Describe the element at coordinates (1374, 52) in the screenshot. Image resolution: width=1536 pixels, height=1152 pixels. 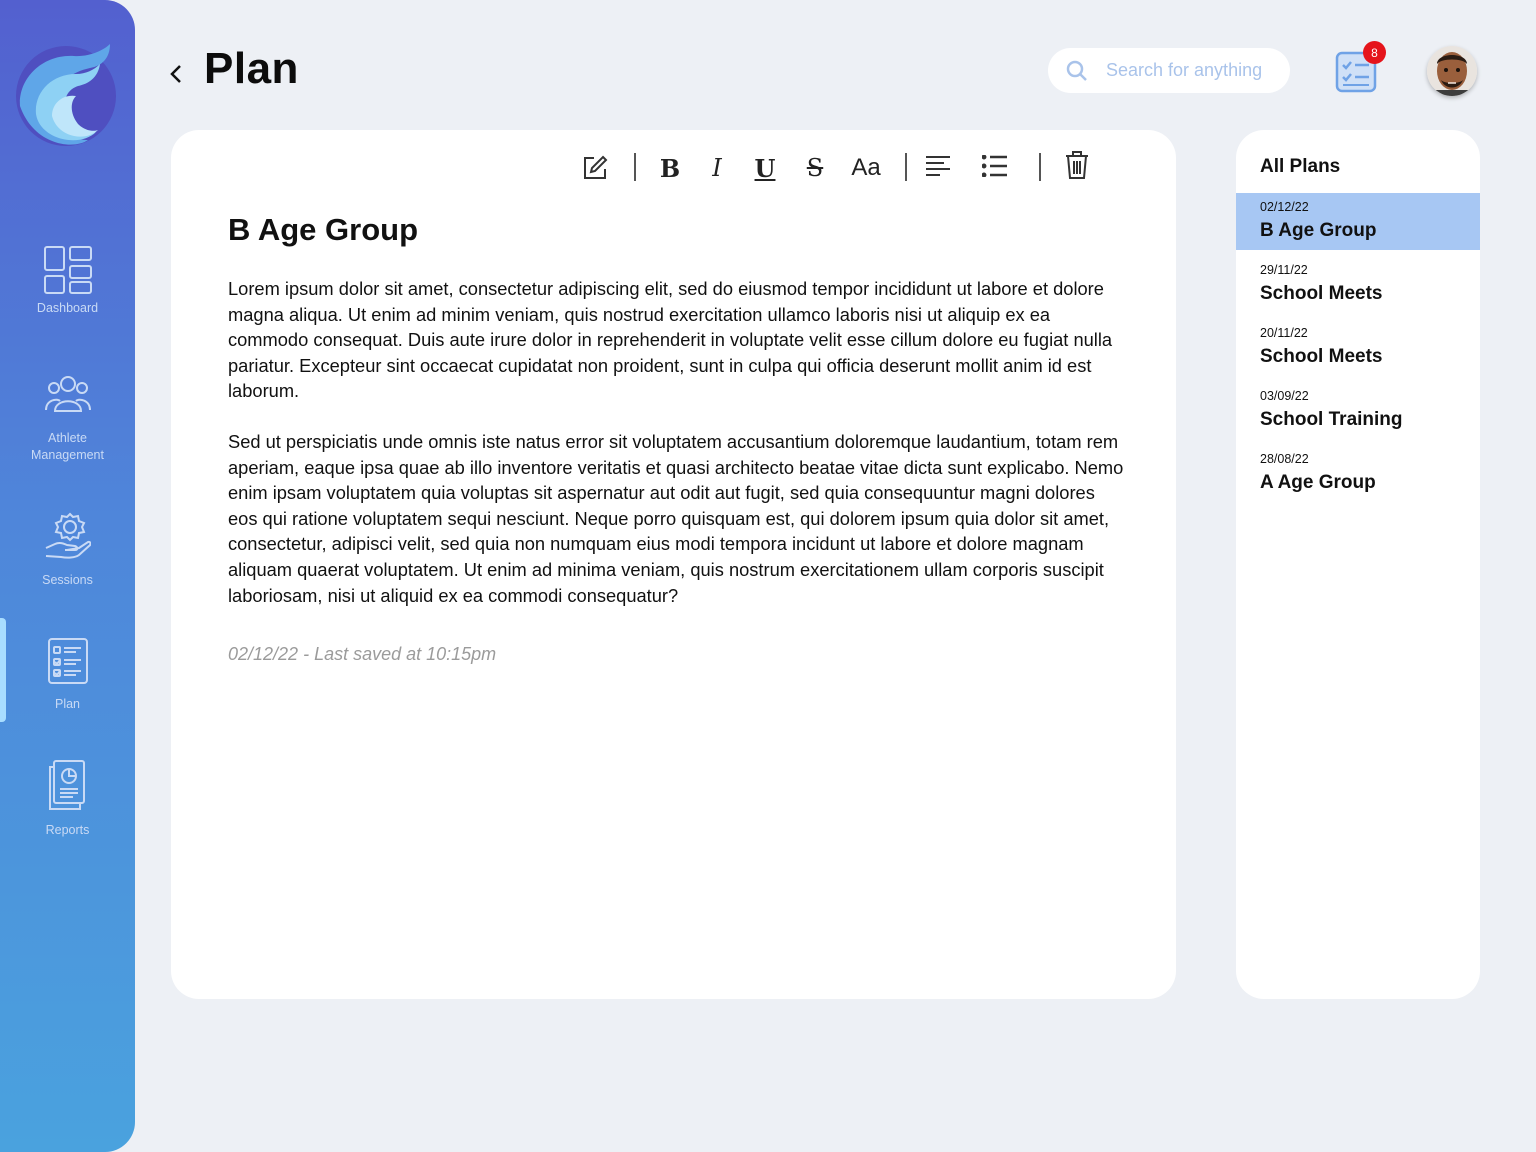
I see `notification-badge: 8` at that location.